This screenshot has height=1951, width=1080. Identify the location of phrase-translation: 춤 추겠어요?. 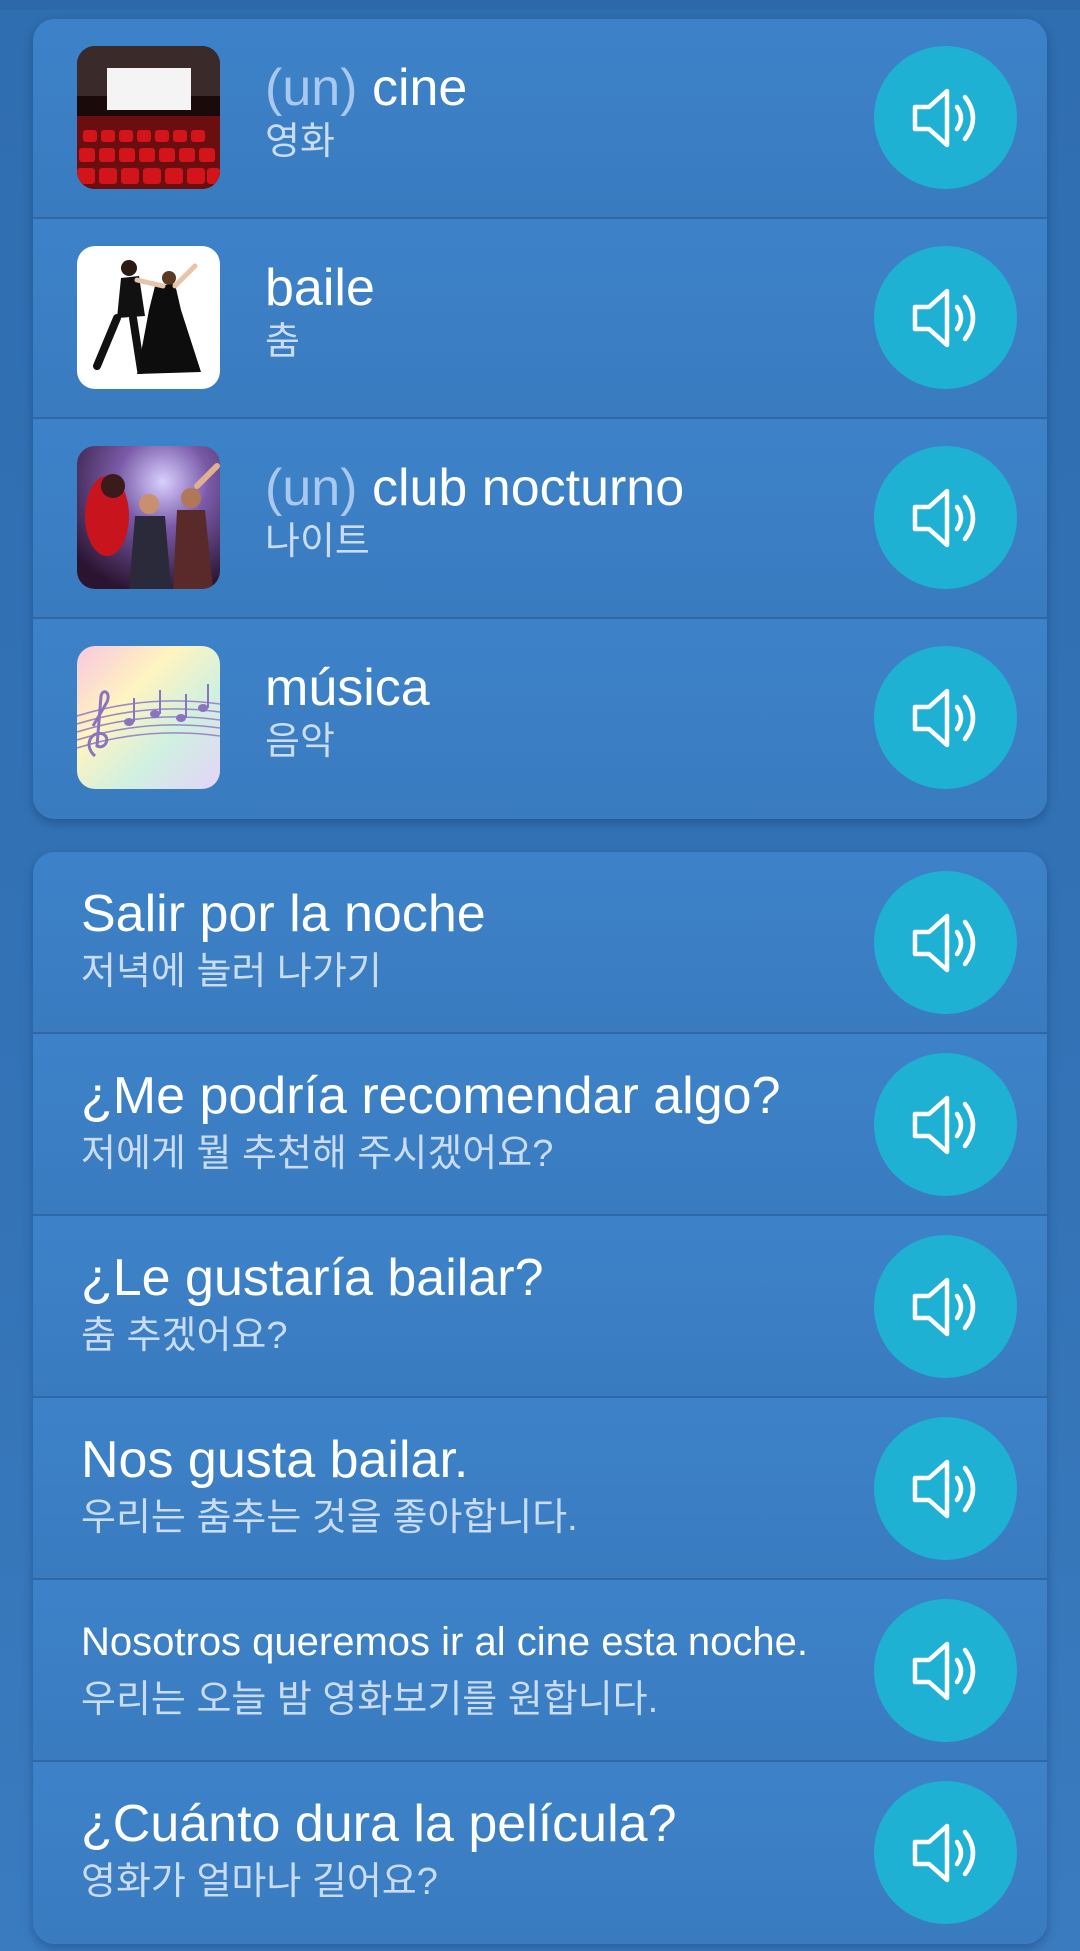
(184, 1336).